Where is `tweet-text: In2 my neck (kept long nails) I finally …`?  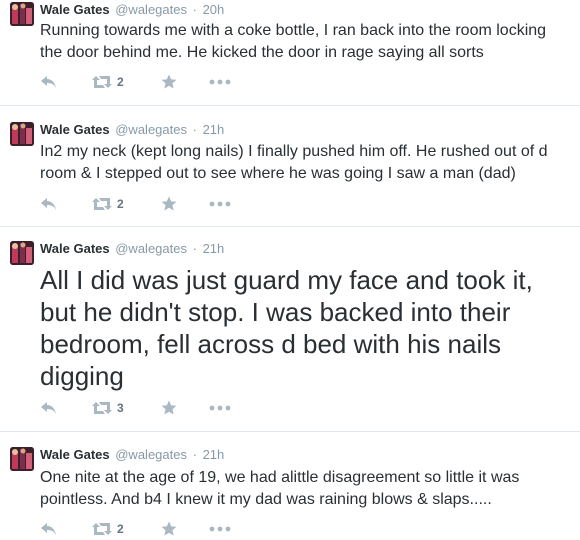 tweet-text: In2 my neck (kept long nails) I finally … is located at coordinates (294, 162).